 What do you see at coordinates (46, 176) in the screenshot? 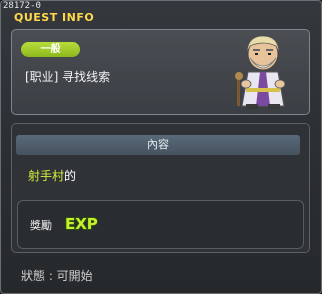
I see `location-link: 射手村` at bounding box center [46, 176].